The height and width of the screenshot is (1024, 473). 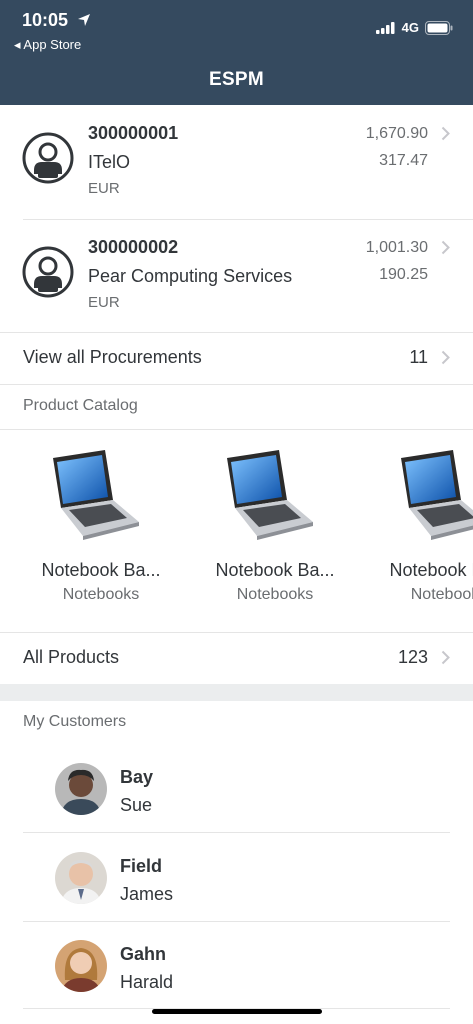 I want to click on tax-amount: 190.25, so click(x=403, y=274).